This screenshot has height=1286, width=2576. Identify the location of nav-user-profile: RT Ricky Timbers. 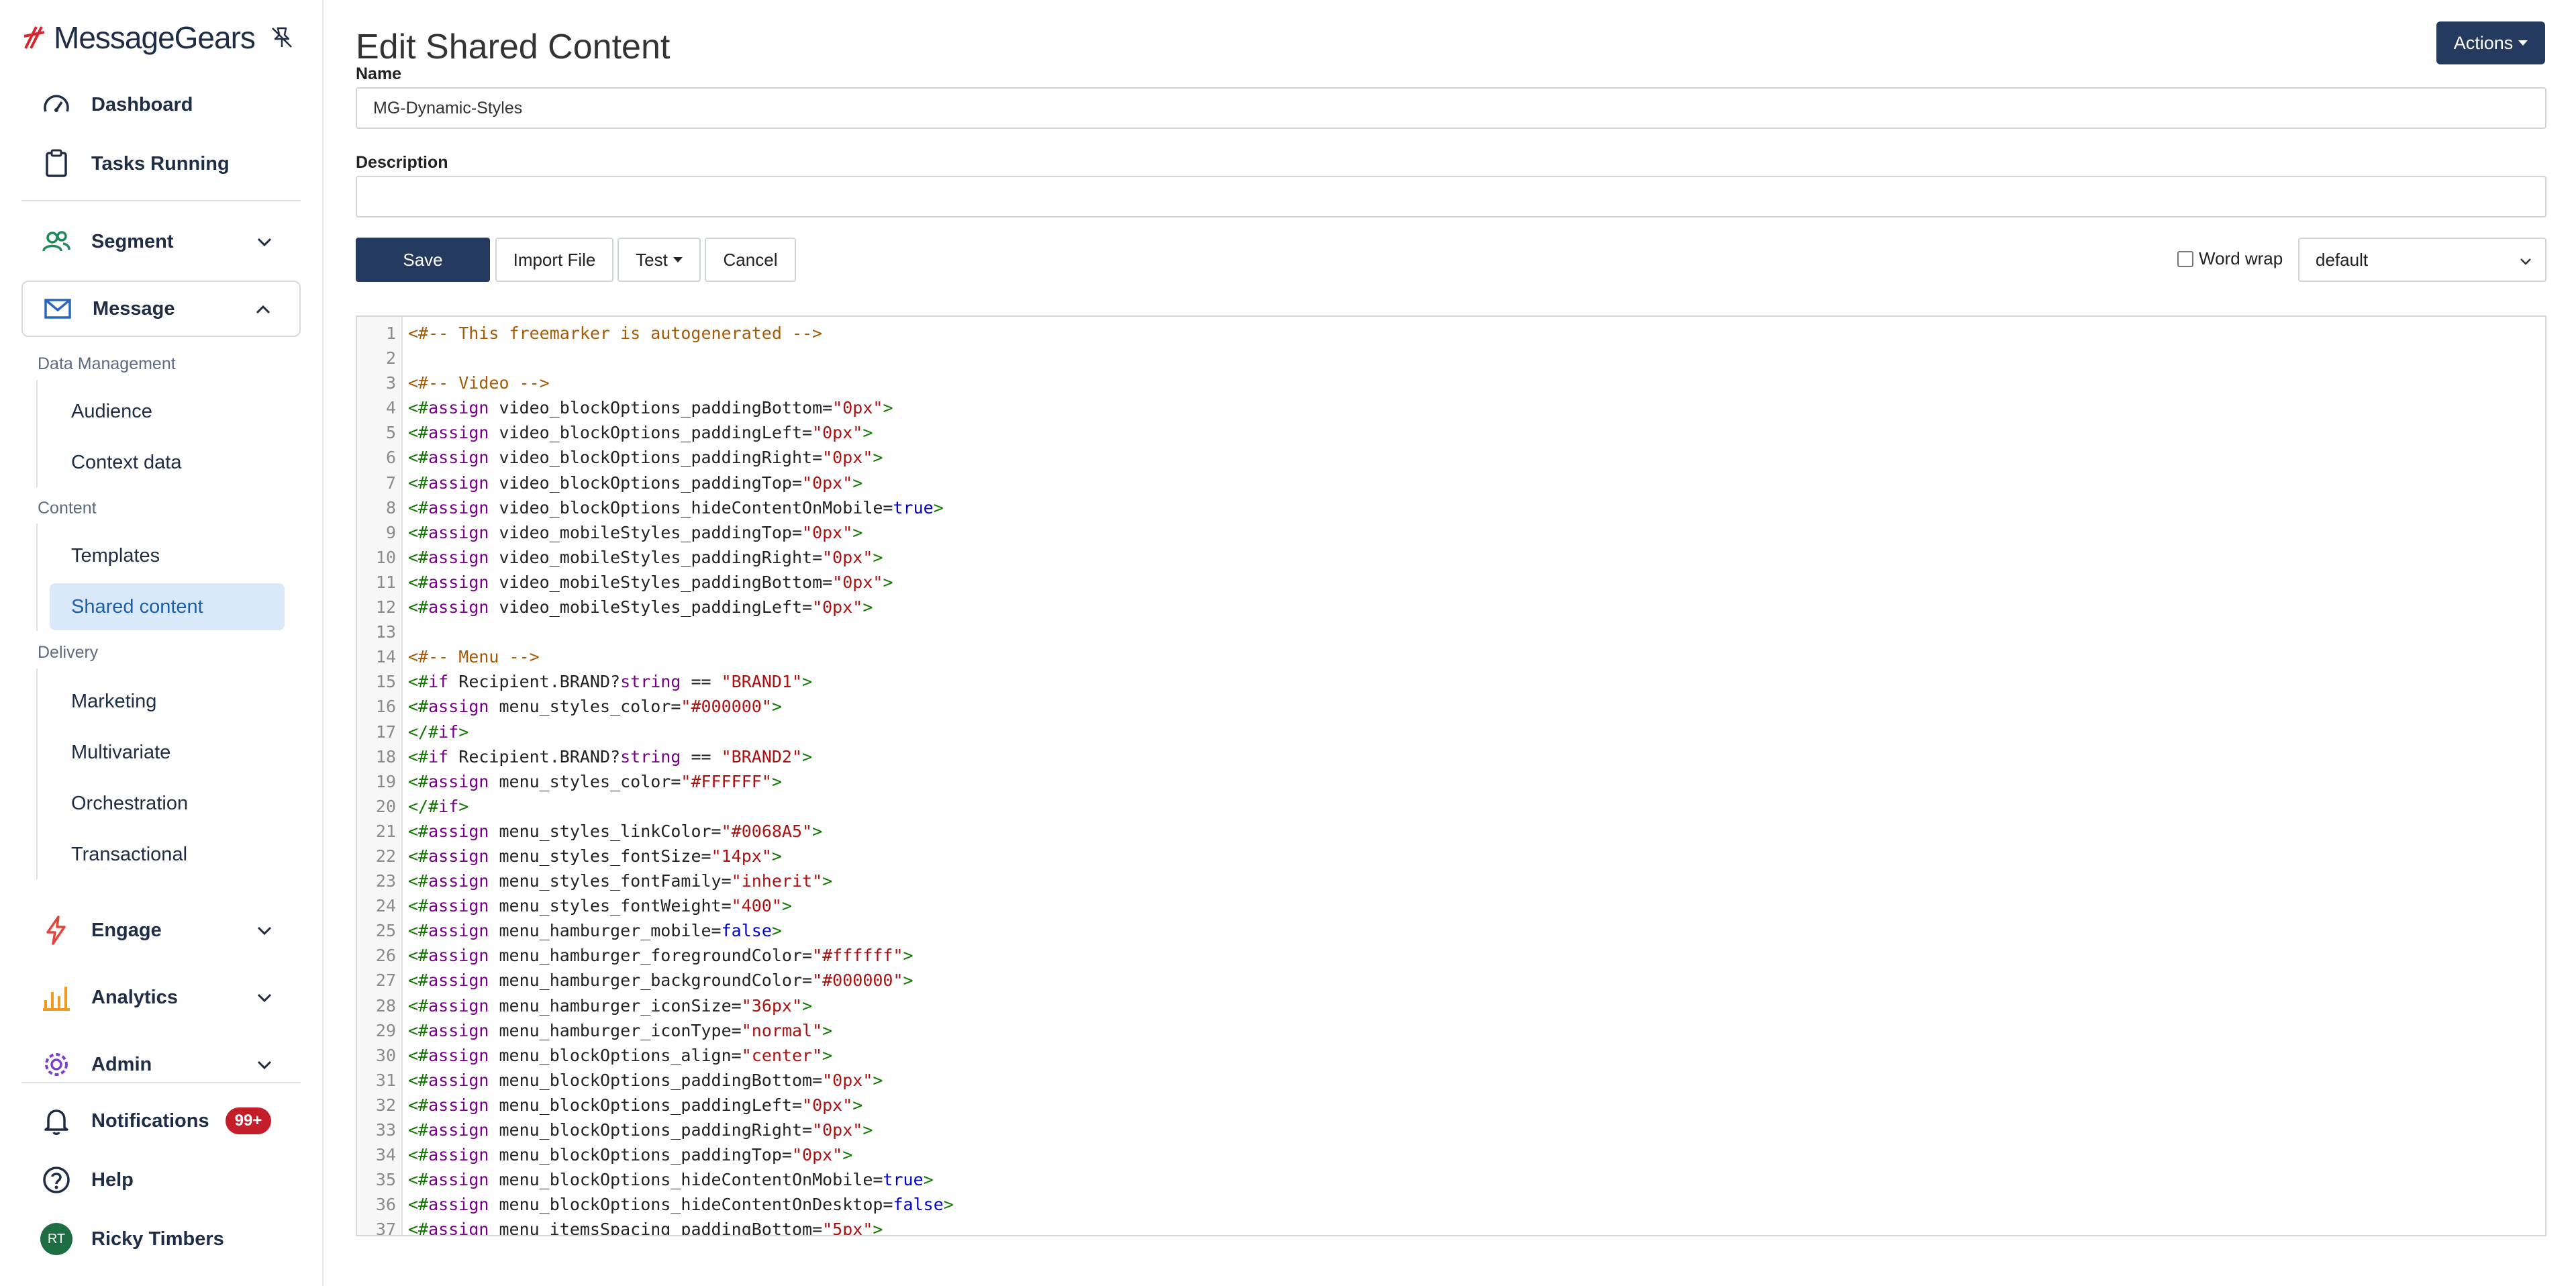
(161, 1239).